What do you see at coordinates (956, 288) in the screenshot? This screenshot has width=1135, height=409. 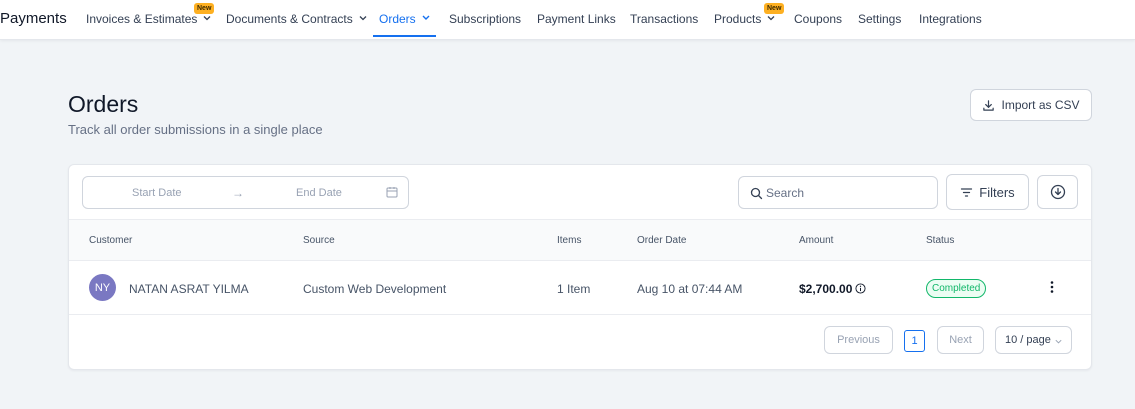 I see `status-badge: Completed` at bounding box center [956, 288].